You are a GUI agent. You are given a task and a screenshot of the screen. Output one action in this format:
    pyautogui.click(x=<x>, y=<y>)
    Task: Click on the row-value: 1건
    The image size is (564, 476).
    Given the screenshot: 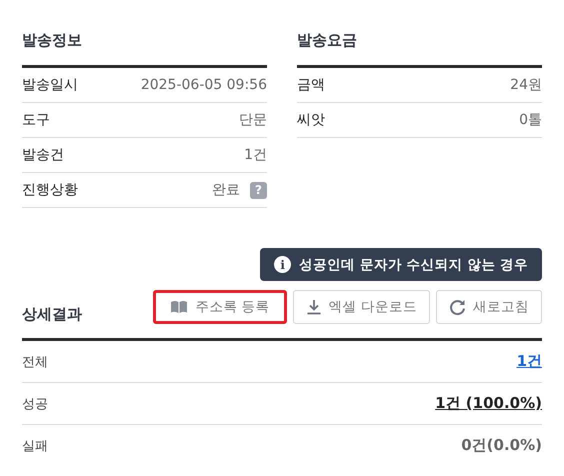 What is the action you would take?
    pyautogui.click(x=255, y=155)
    